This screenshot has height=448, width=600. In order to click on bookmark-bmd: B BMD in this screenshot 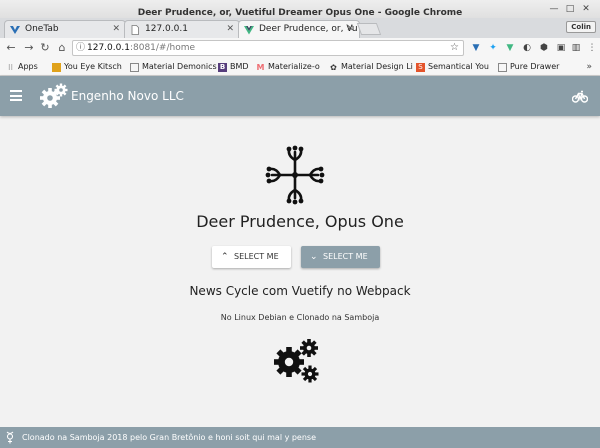, I will do `click(233, 67)`.